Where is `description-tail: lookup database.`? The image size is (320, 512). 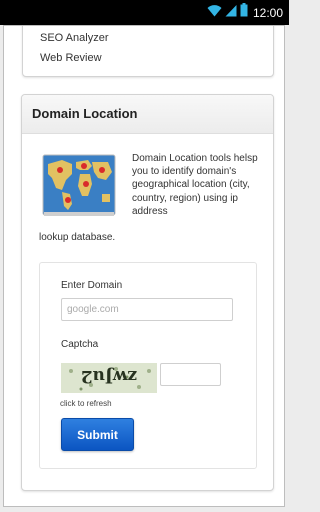 description-tail: lookup database. is located at coordinates (77, 237).